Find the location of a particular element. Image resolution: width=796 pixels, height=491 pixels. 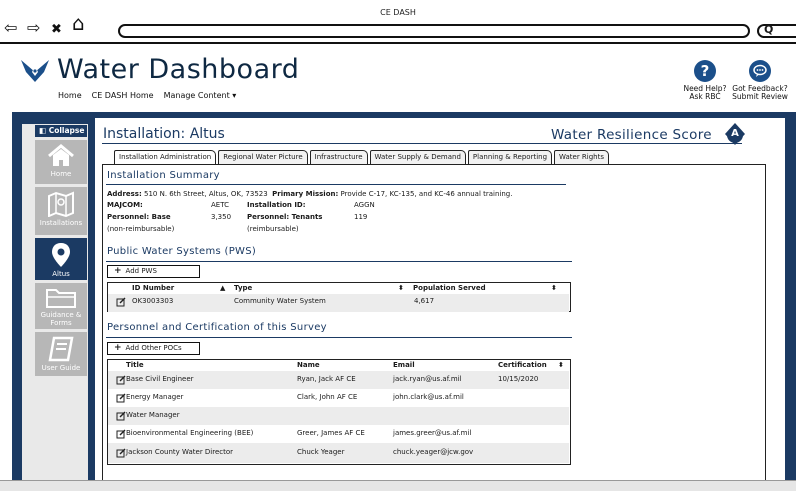

personnel-base-label: Personnel: Base is located at coordinates (139, 217).